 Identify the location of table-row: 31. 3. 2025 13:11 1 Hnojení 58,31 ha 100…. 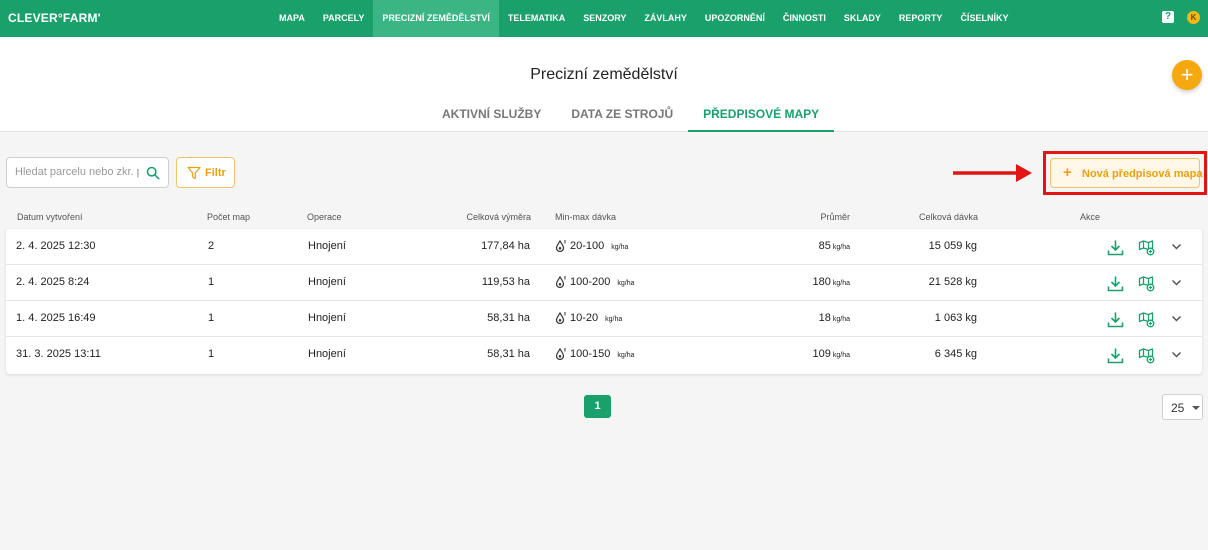
(604, 355).